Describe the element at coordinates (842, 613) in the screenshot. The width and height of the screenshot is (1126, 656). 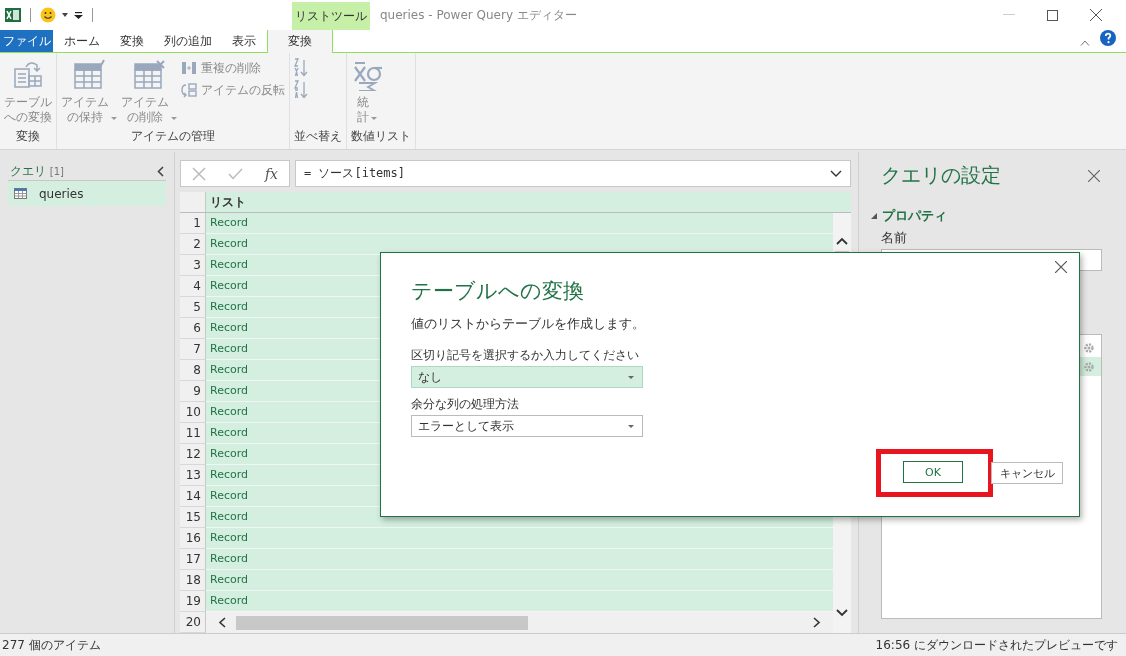
I see `scroll-down-icon` at that location.